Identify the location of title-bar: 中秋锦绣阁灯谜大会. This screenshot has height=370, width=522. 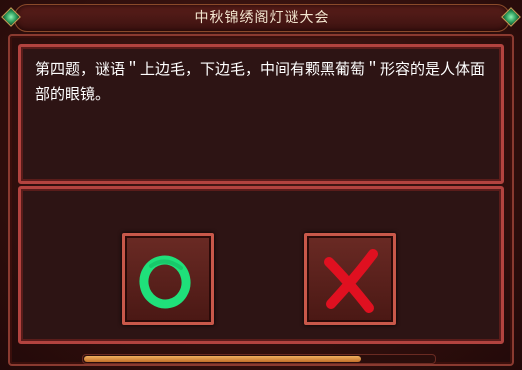
(262, 18).